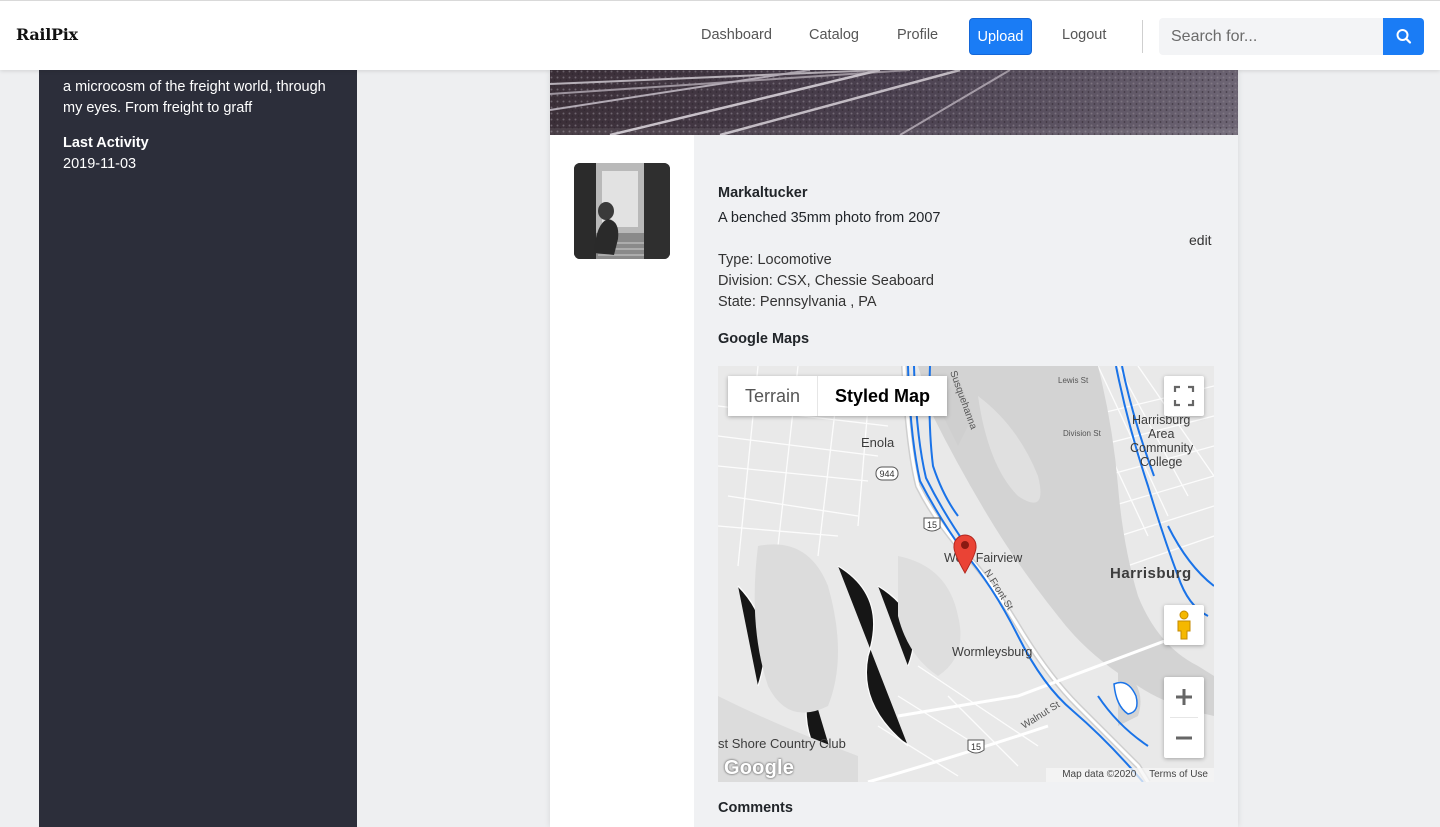 This screenshot has height=827, width=1440. What do you see at coordinates (1162, 448) in the screenshot?
I see `map-label-hacc-3: Community` at bounding box center [1162, 448].